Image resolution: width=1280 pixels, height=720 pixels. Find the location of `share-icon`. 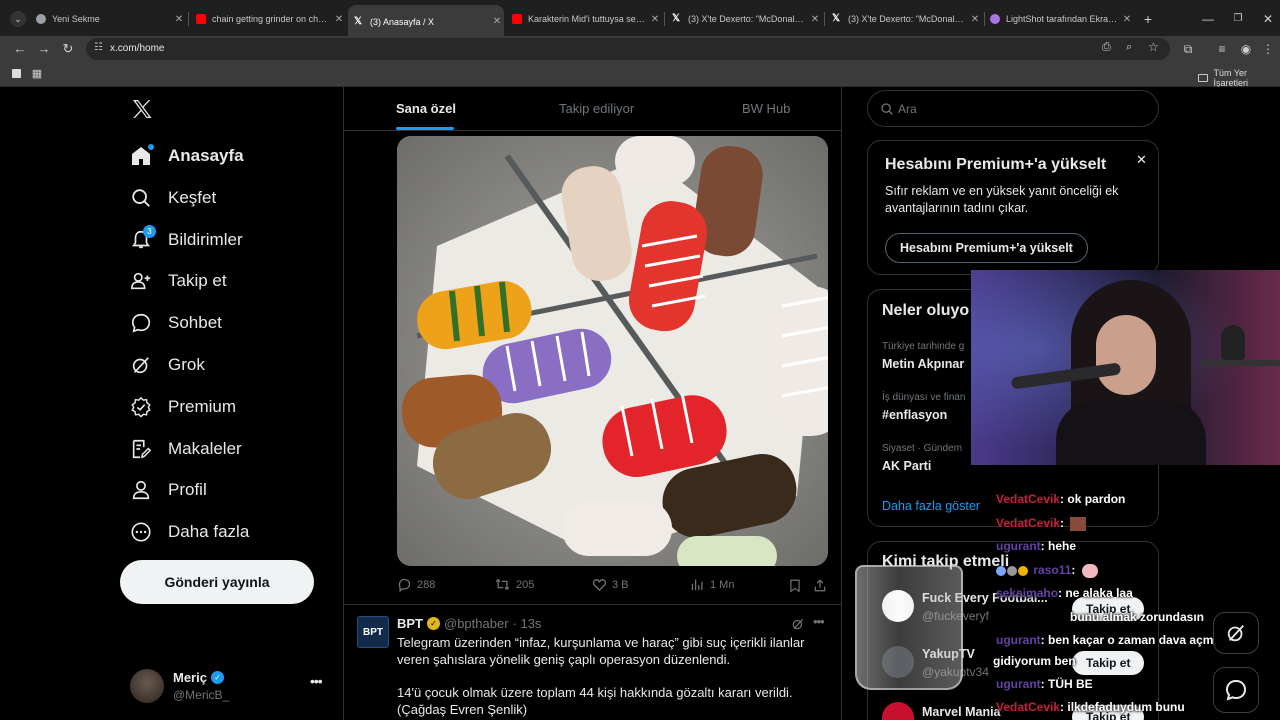

share-icon is located at coordinates (820, 588).